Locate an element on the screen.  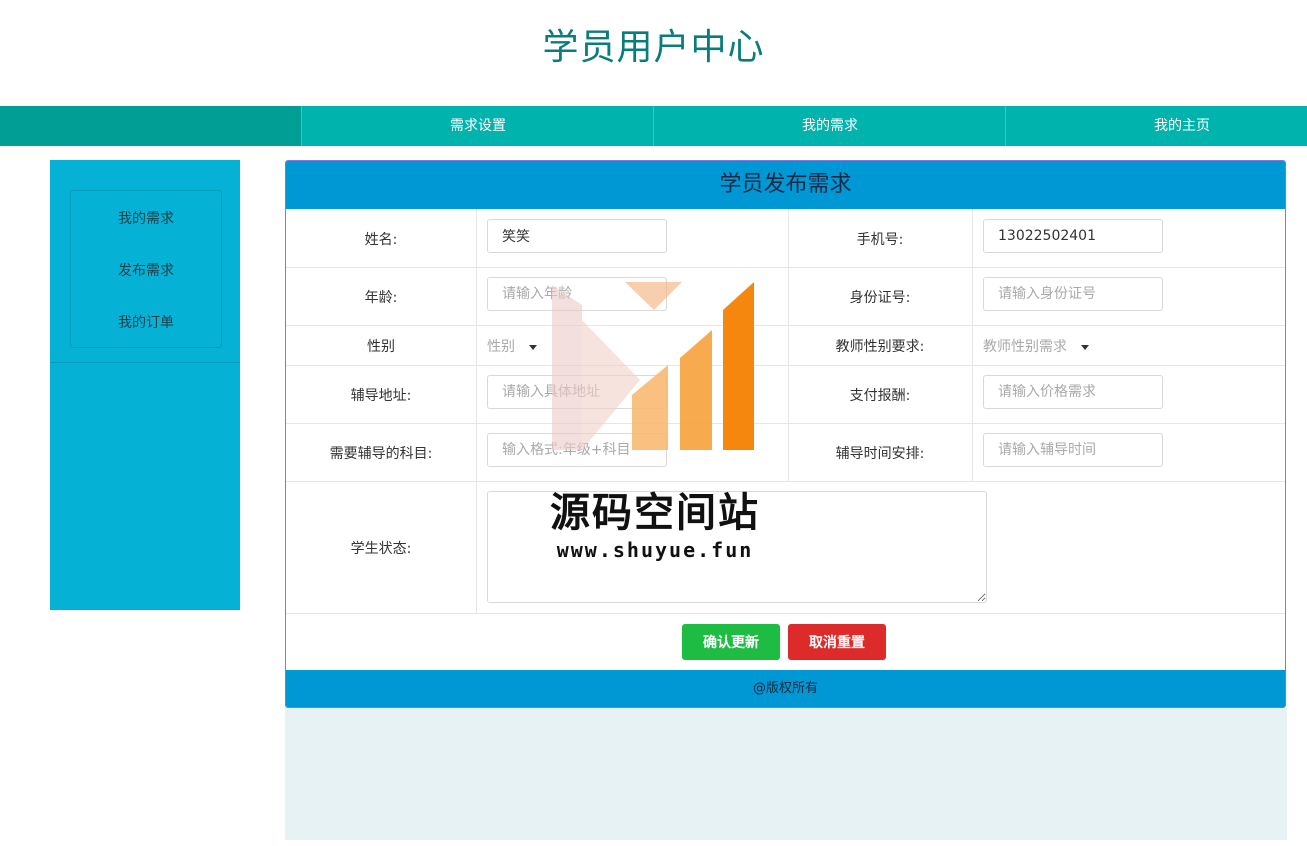
site-title: 学员用户中心 is located at coordinates (653, 47).